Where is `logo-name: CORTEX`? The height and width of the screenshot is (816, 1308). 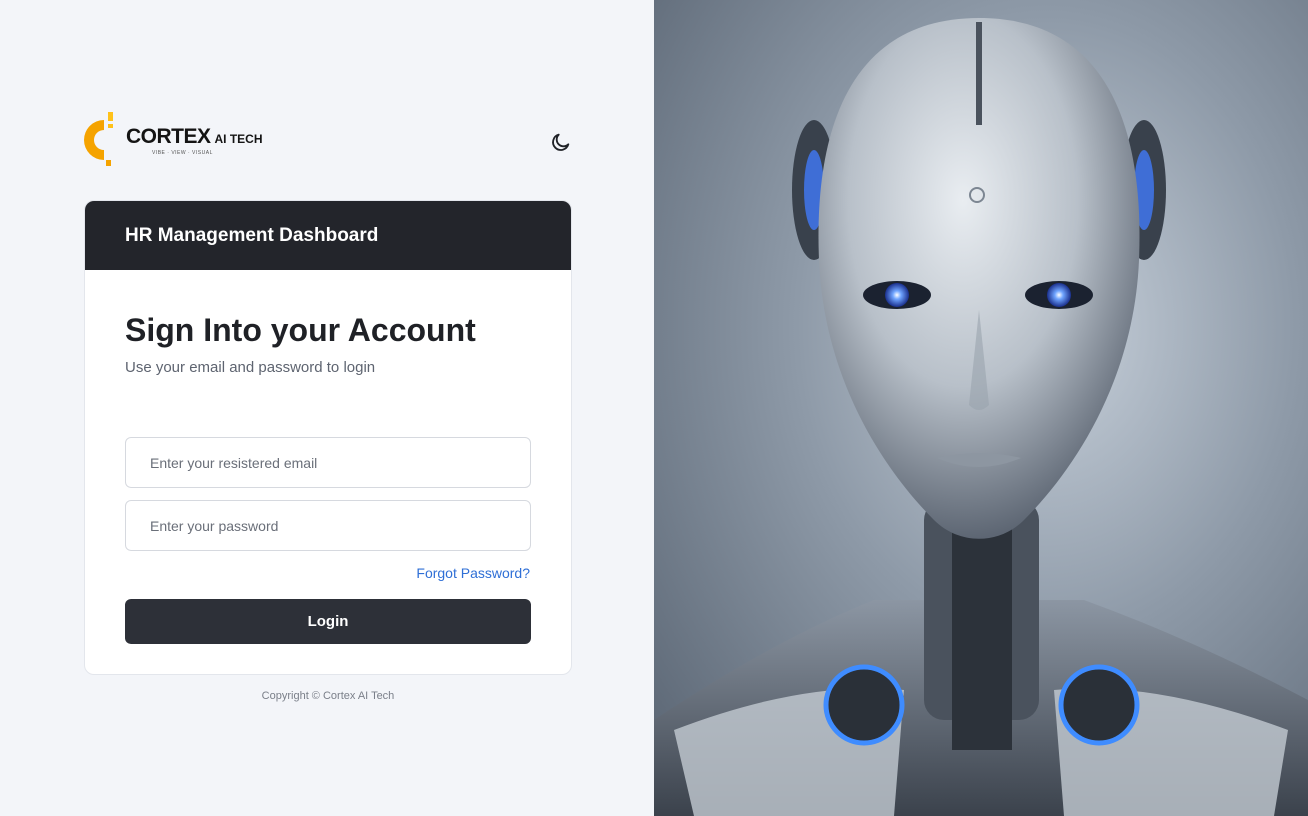 logo-name: CORTEX is located at coordinates (168, 136).